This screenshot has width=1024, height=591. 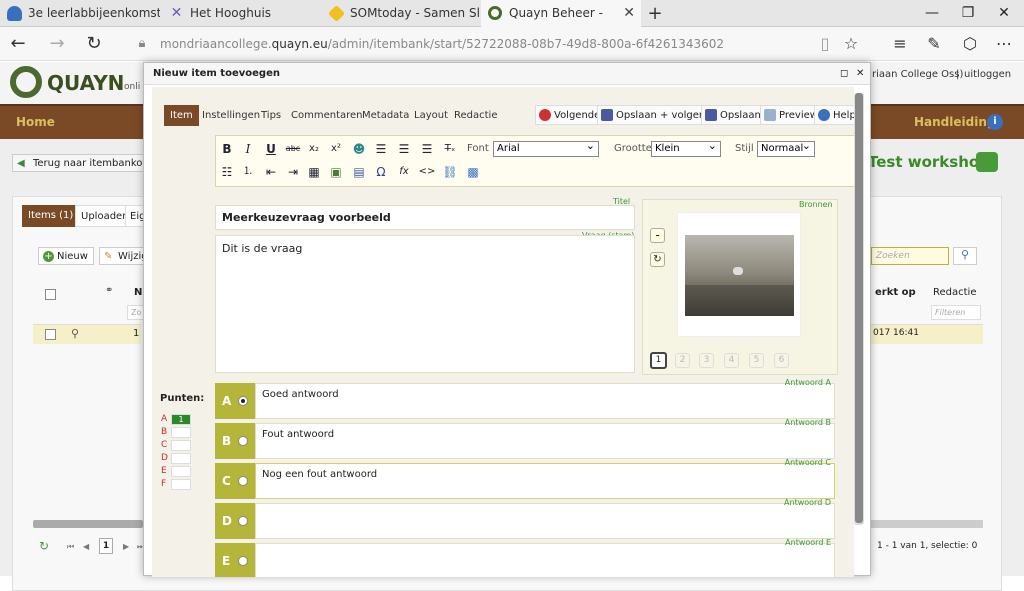 What do you see at coordinates (545, 481) in the screenshot?
I see `answer-text-input: Nog een fout antwoord` at bounding box center [545, 481].